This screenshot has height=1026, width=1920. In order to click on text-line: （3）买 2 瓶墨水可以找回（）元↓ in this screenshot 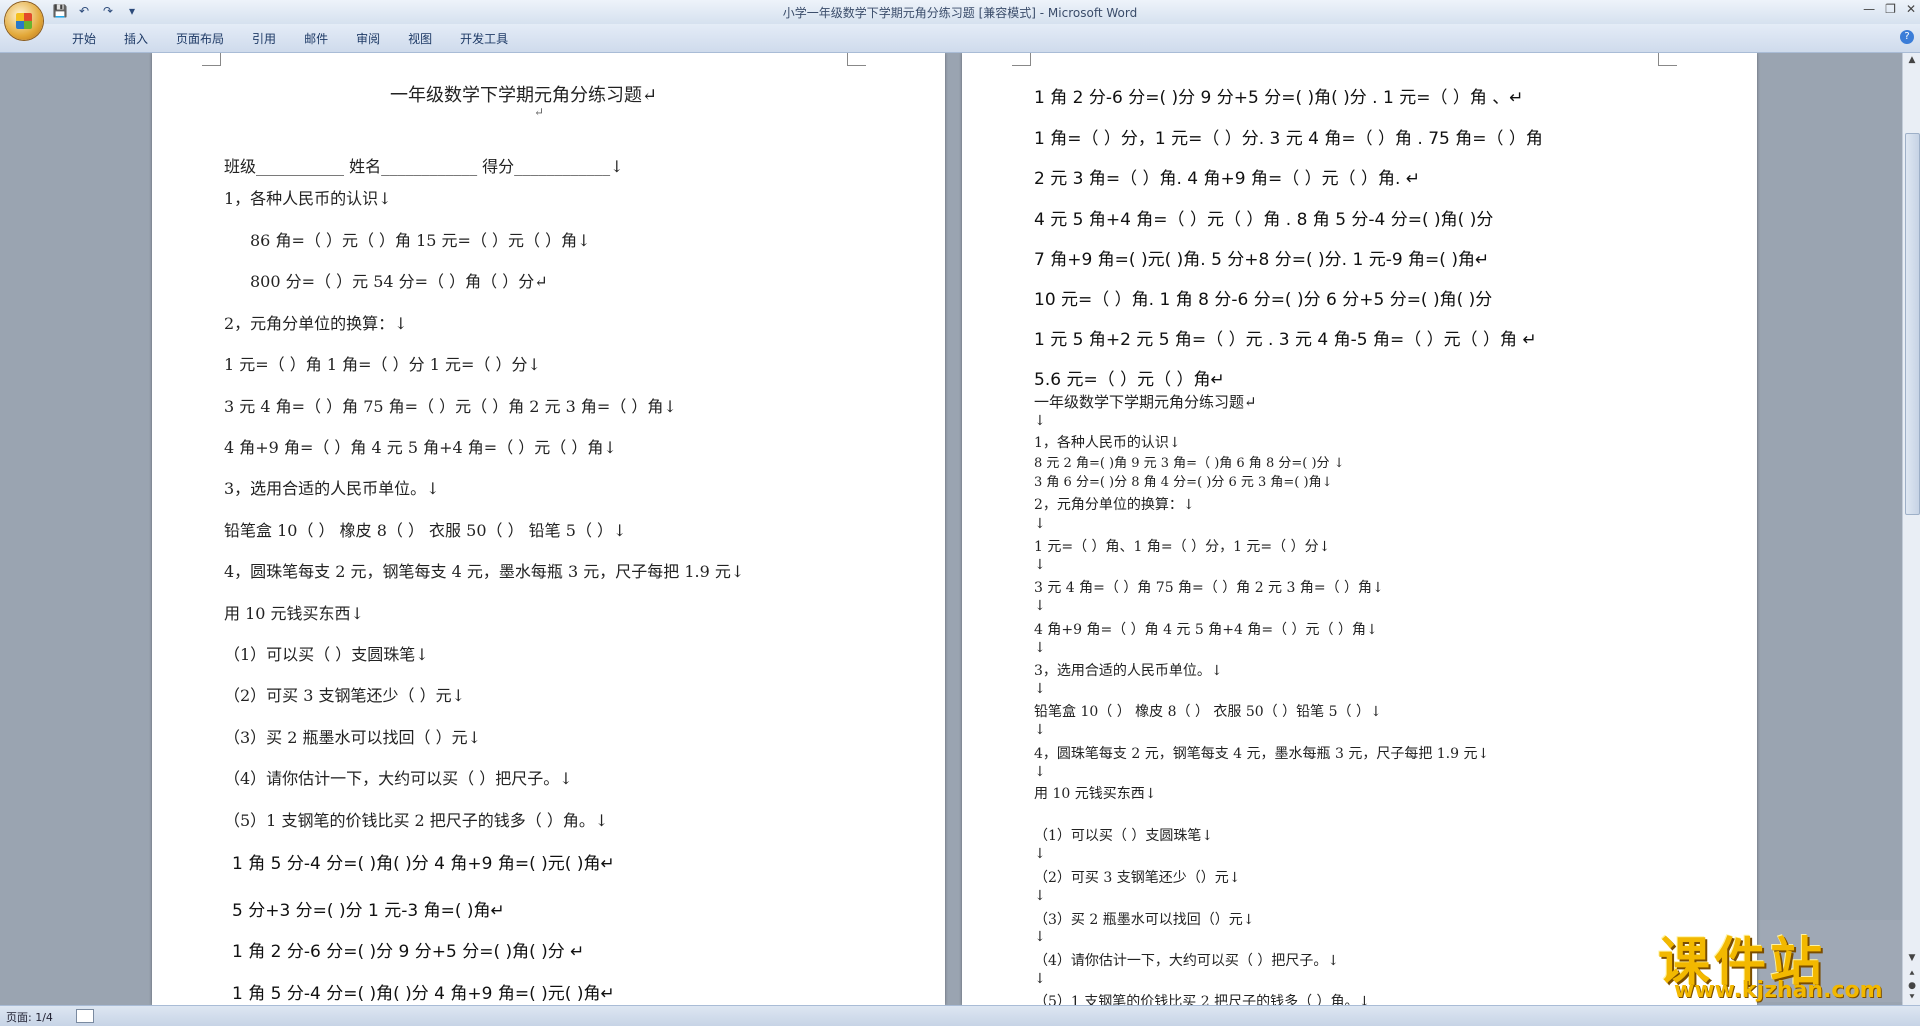, I will do `click(1144, 920)`.